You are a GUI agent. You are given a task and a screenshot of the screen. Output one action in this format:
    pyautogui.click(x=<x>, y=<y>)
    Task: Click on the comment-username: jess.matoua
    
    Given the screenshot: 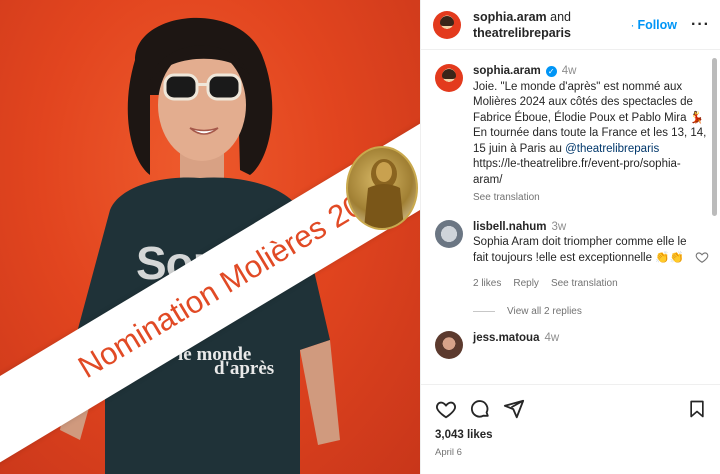 What is the action you would take?
    pyautogui.click(x=506, y=338)
    